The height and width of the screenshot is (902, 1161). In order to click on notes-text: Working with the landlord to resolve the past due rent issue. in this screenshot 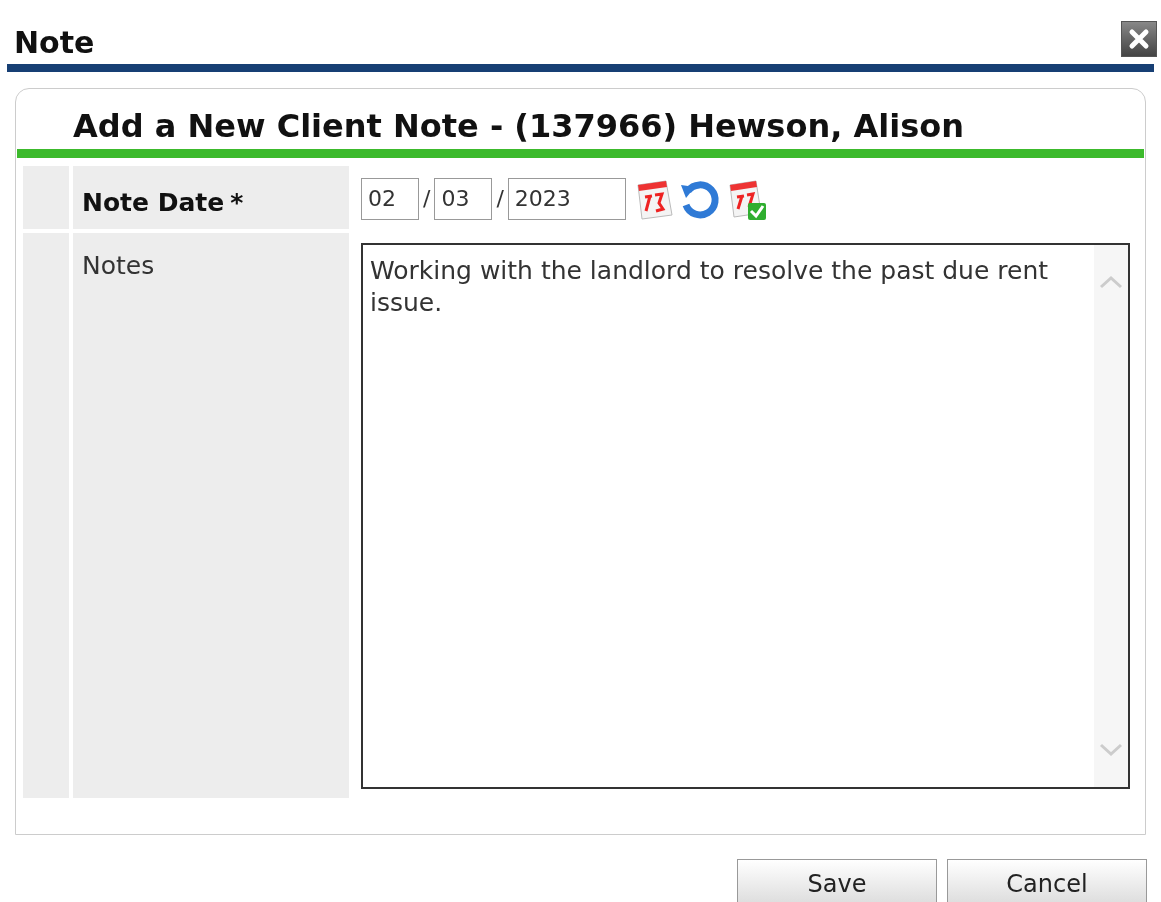, I will do `click(709, 287)`.